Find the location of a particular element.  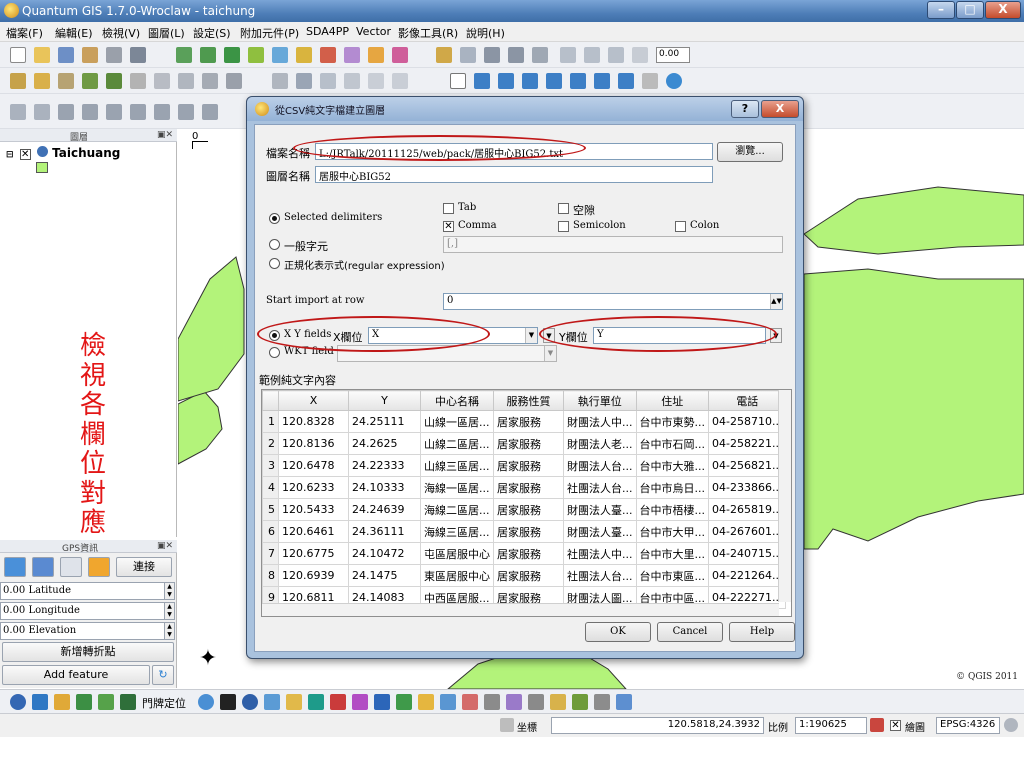

column-header: 服務性質 is located at coordinates (528, 400).